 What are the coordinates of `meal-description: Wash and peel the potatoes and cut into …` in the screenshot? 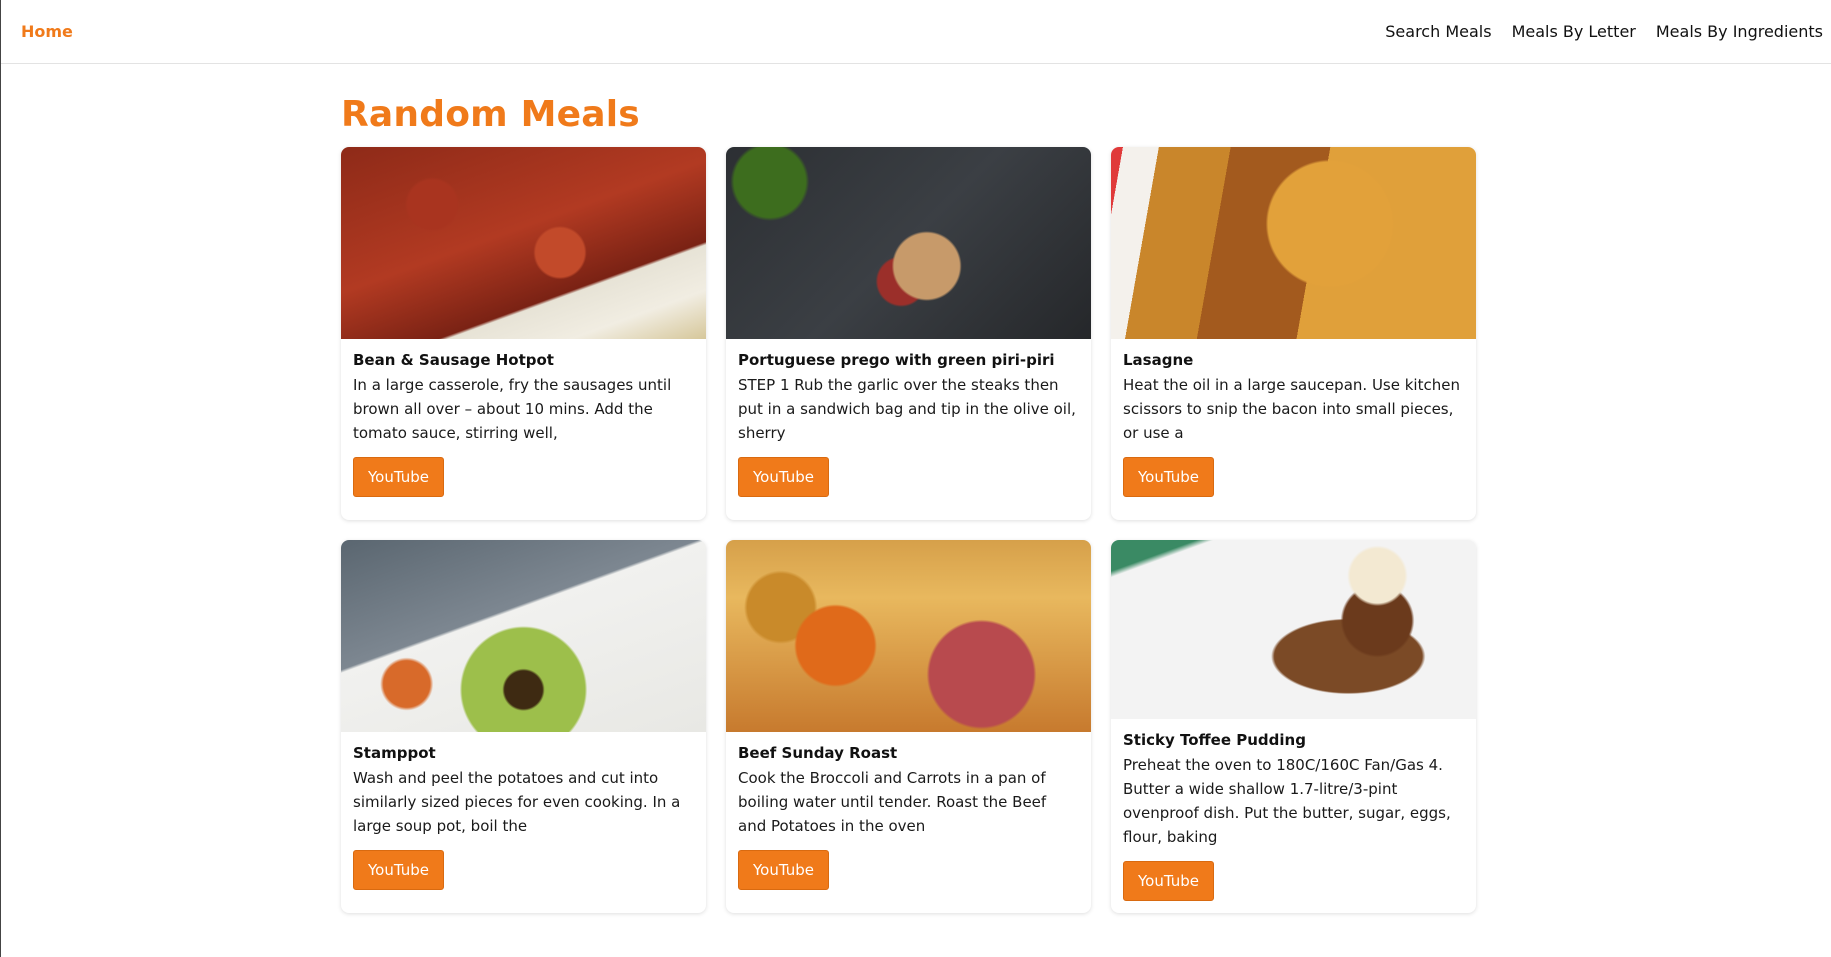 It's located at (517, 802).